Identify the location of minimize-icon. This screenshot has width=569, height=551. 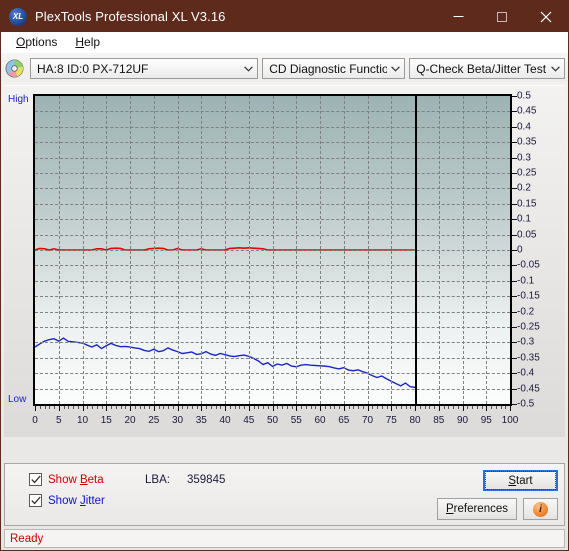
(458, 16).